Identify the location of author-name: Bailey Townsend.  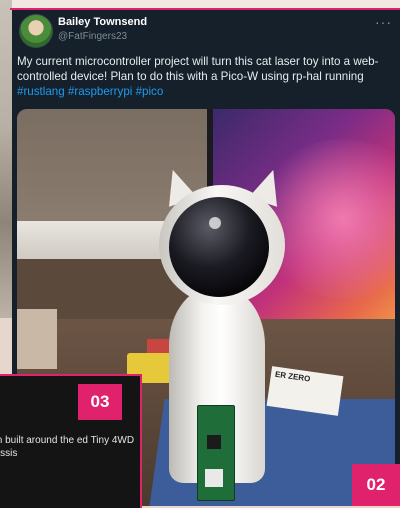
(102, 22).